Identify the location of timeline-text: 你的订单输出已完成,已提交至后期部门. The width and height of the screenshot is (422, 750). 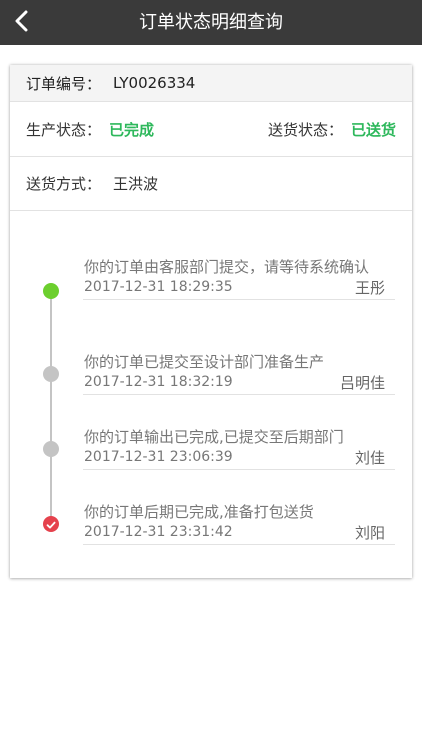
(214, 437).